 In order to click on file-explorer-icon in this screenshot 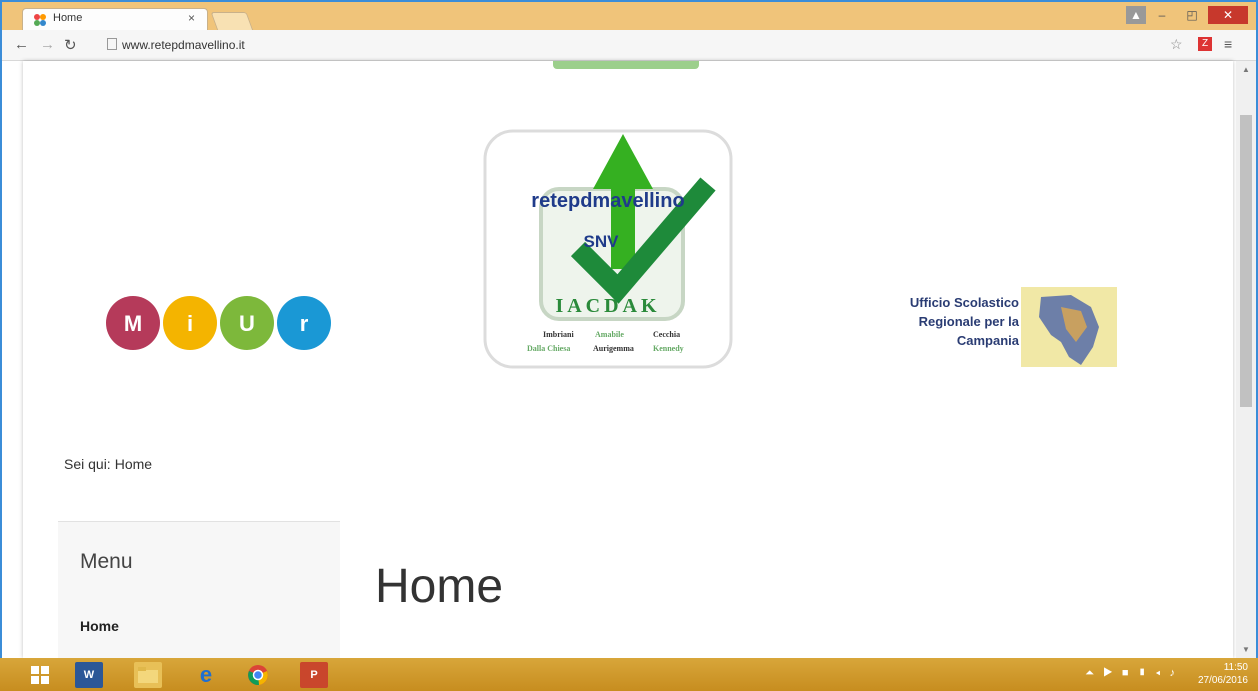, I will do `click(148, 675)`.